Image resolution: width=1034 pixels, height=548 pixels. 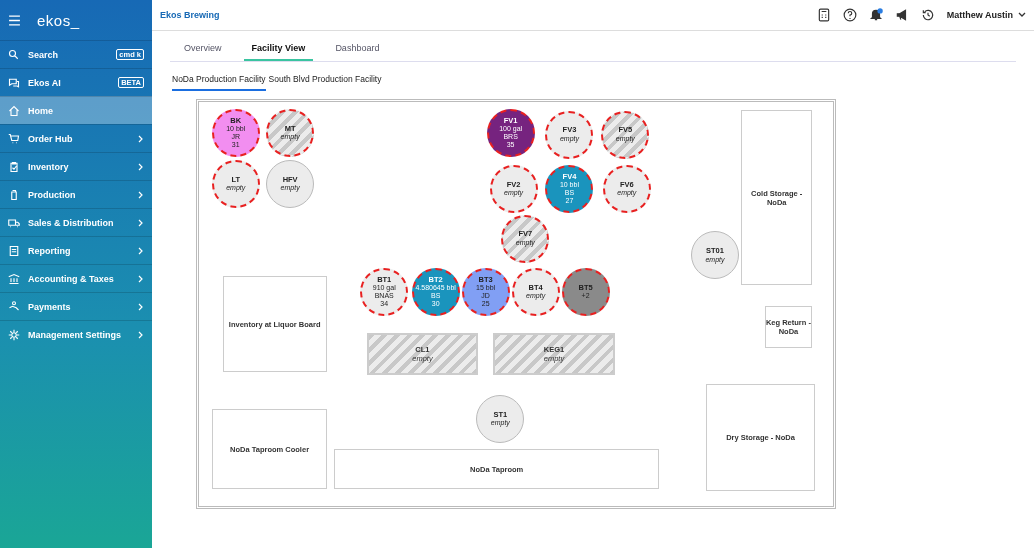 What do you see at coordinates (1022, 15) in the screenshot?
I see `caret-icon` at bounding box center [1022, 15].